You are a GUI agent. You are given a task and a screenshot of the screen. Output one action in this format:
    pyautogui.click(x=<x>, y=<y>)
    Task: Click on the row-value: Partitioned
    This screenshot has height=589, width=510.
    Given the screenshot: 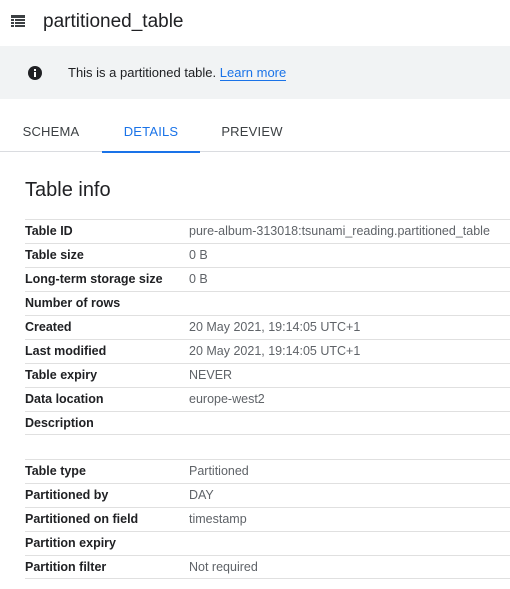 What is the action you would take?
    pyautogui.click(x=219, y=471)
    